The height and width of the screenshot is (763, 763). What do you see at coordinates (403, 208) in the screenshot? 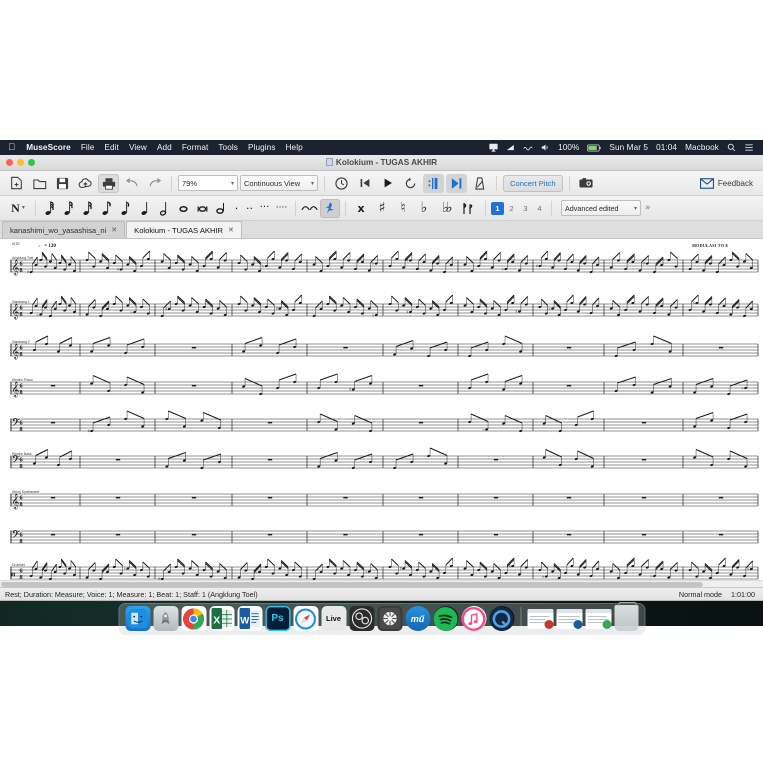
I see `accidental-natural-button: ♮` at bounding box center [403, 208].